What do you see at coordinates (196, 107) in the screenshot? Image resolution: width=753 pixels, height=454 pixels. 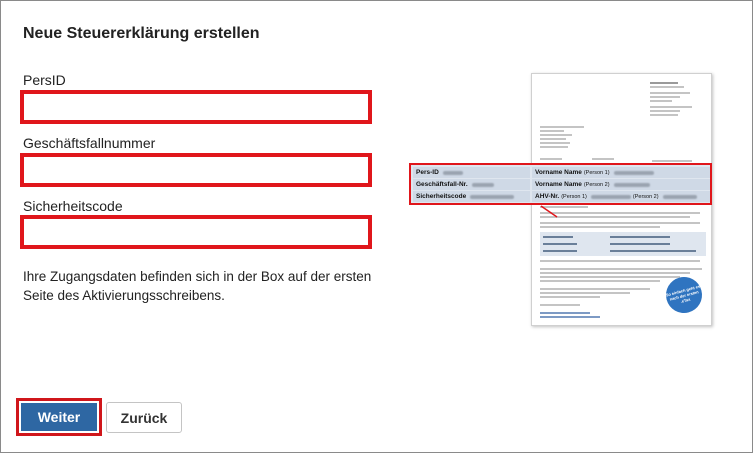 I see `persid-input` at bounding box center [196, 107].